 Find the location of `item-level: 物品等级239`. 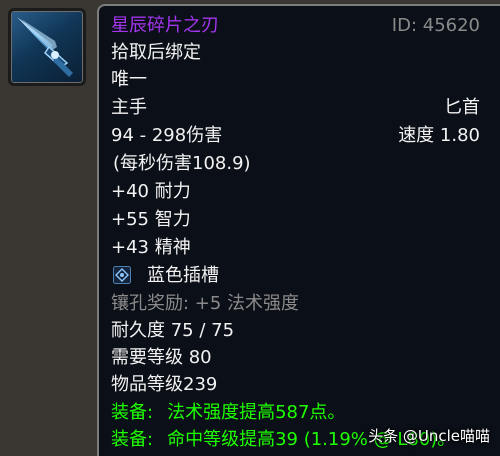

item-level: 物品等级239 is located at coordinates (164, 384).